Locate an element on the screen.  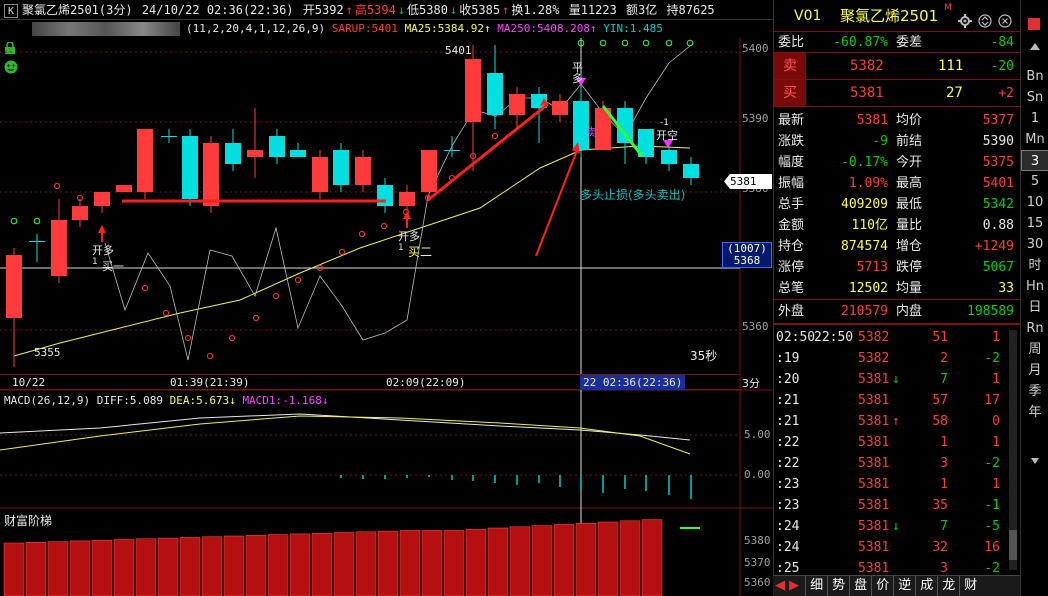
sar-dot-green is located at coordinates (603, 43).